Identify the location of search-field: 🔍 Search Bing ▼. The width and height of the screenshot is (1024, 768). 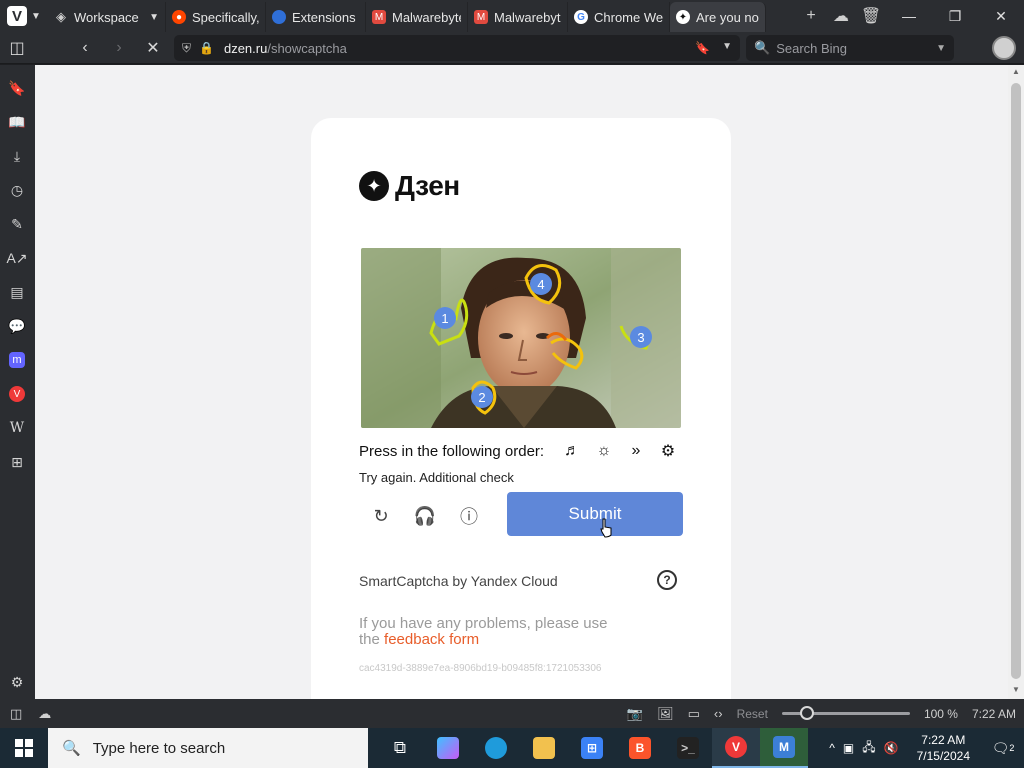
(850, 48).